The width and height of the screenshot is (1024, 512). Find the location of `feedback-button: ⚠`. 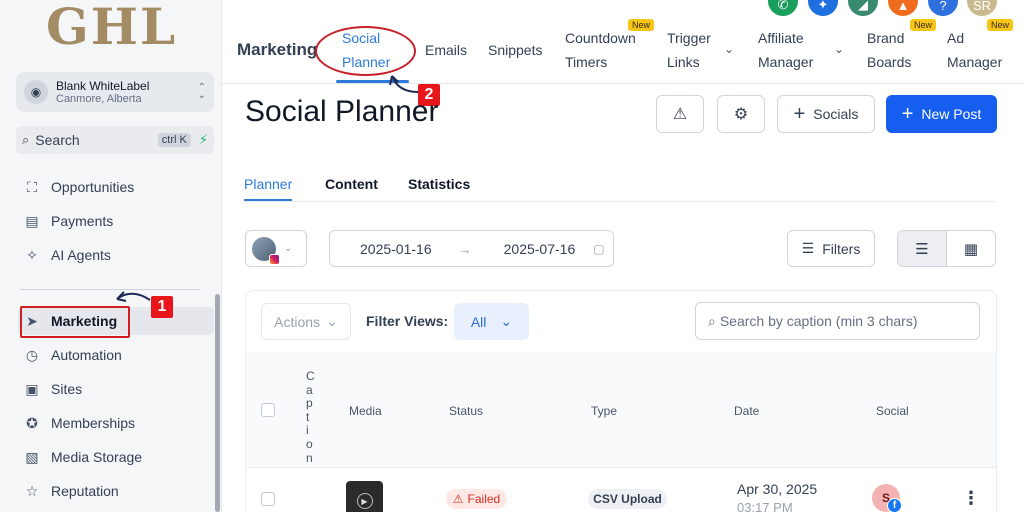

feedback-button: ⚠ is located at coordinates (680, 114).